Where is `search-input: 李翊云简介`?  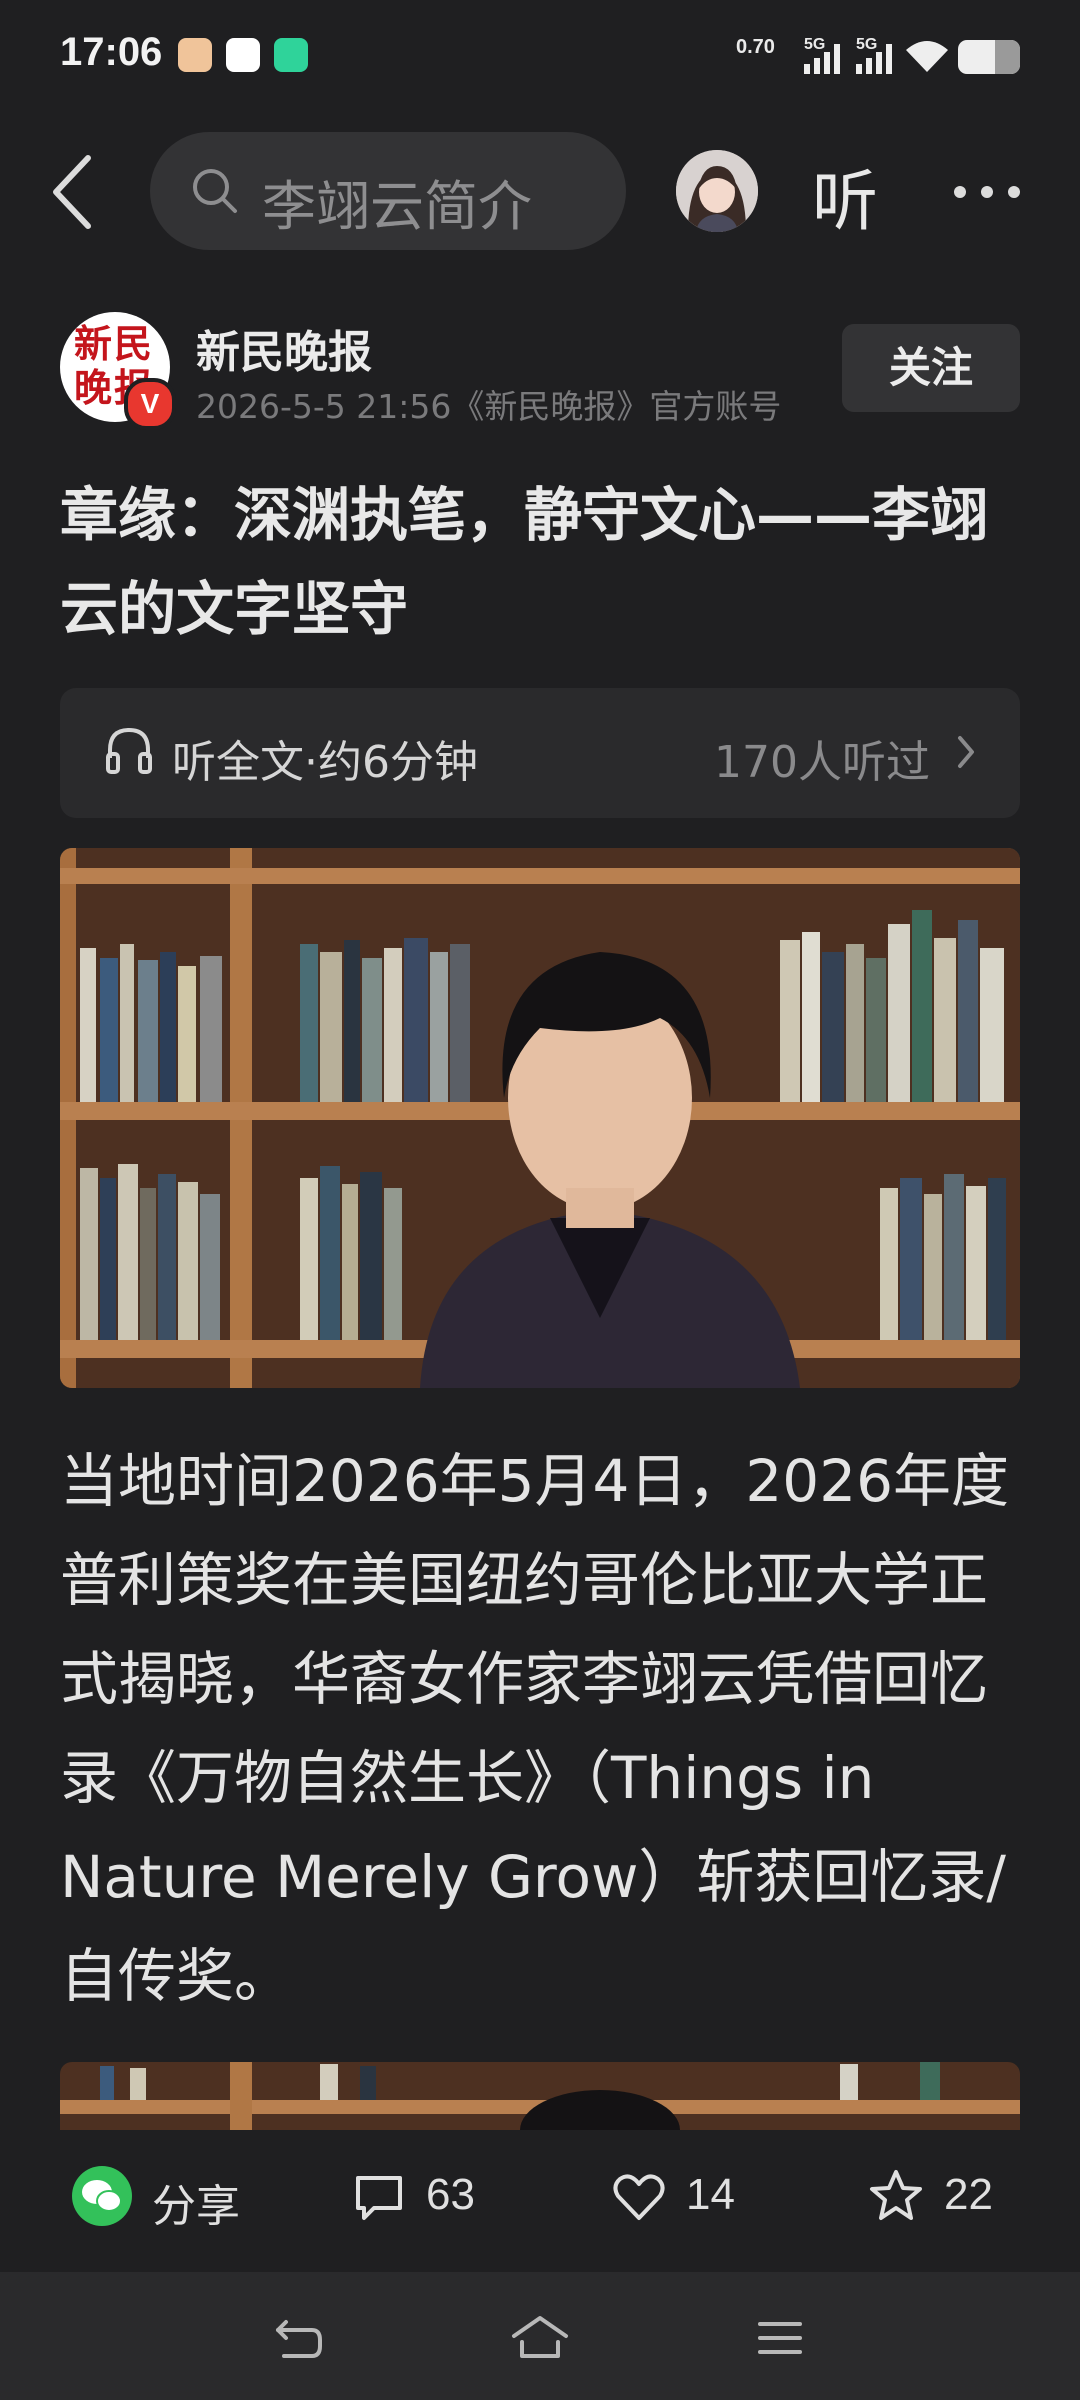
search-input: 李翊云简介 is located at coordinates (397, 201).